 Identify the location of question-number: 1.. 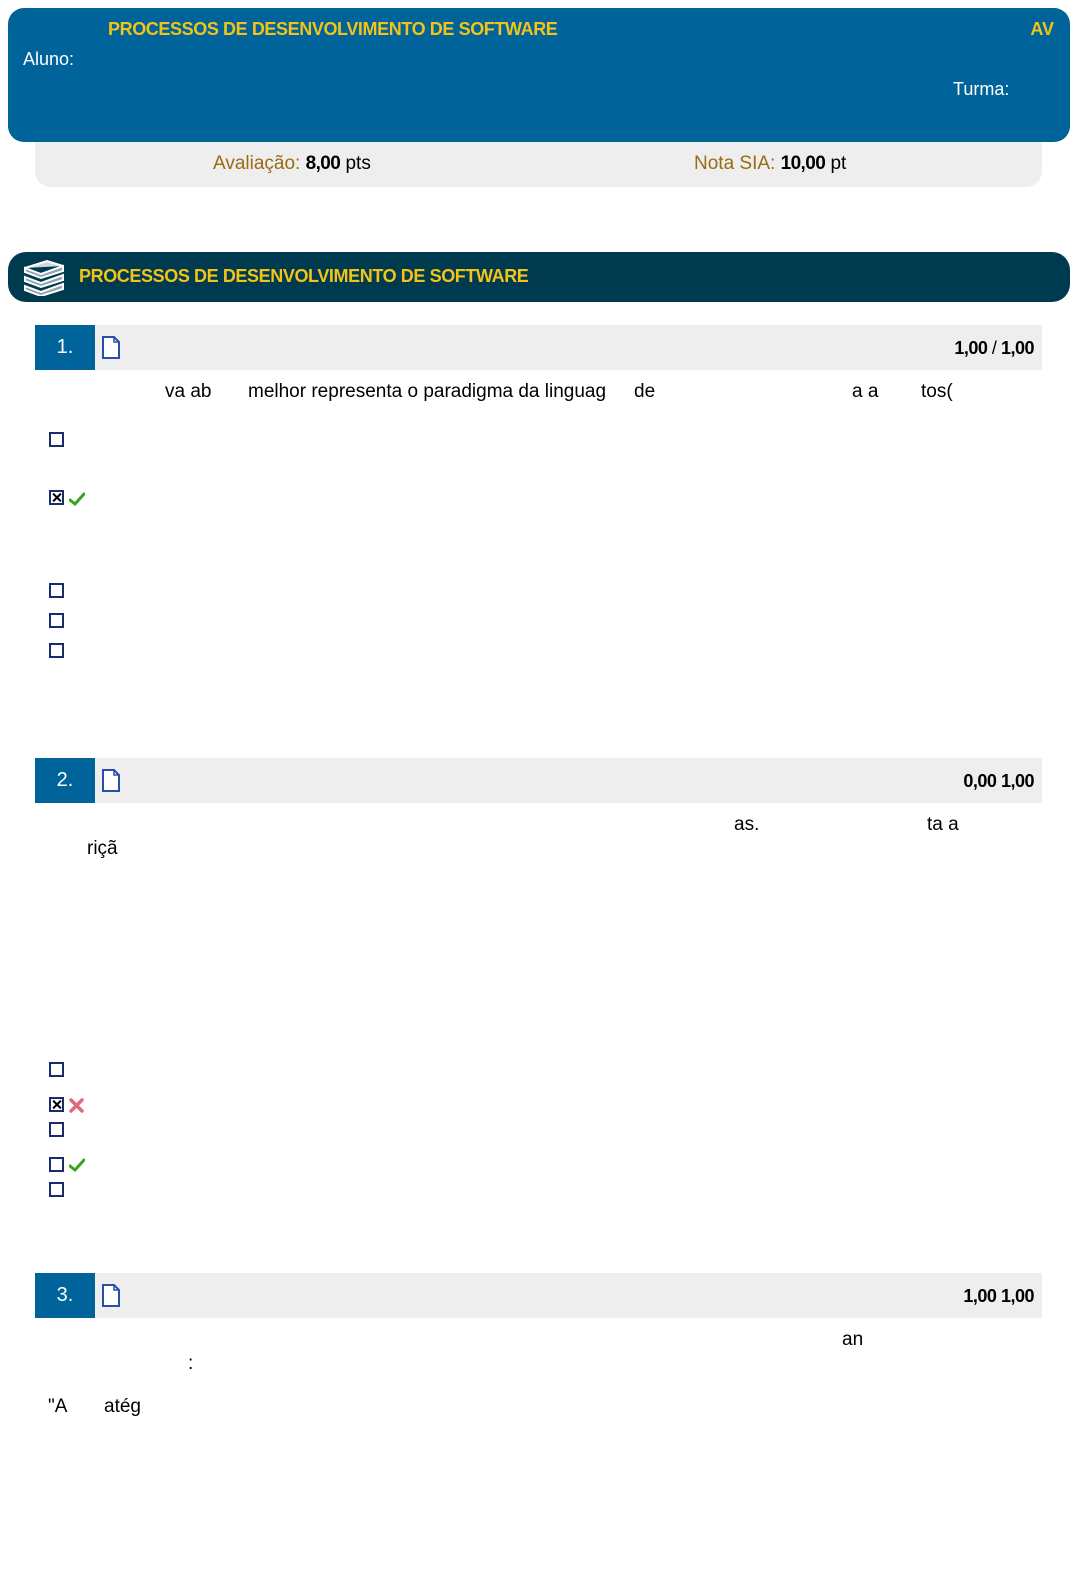
(65, 347).